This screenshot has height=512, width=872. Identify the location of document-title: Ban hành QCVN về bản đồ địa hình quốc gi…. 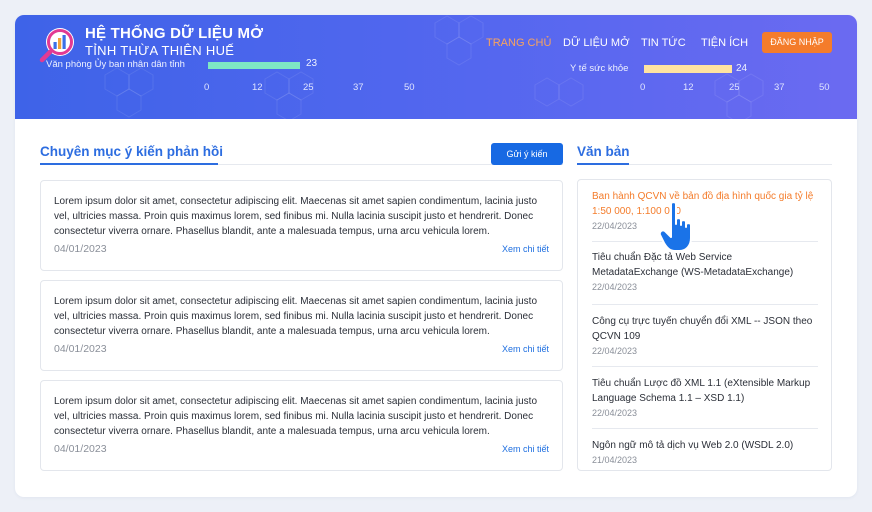
(705, 204).